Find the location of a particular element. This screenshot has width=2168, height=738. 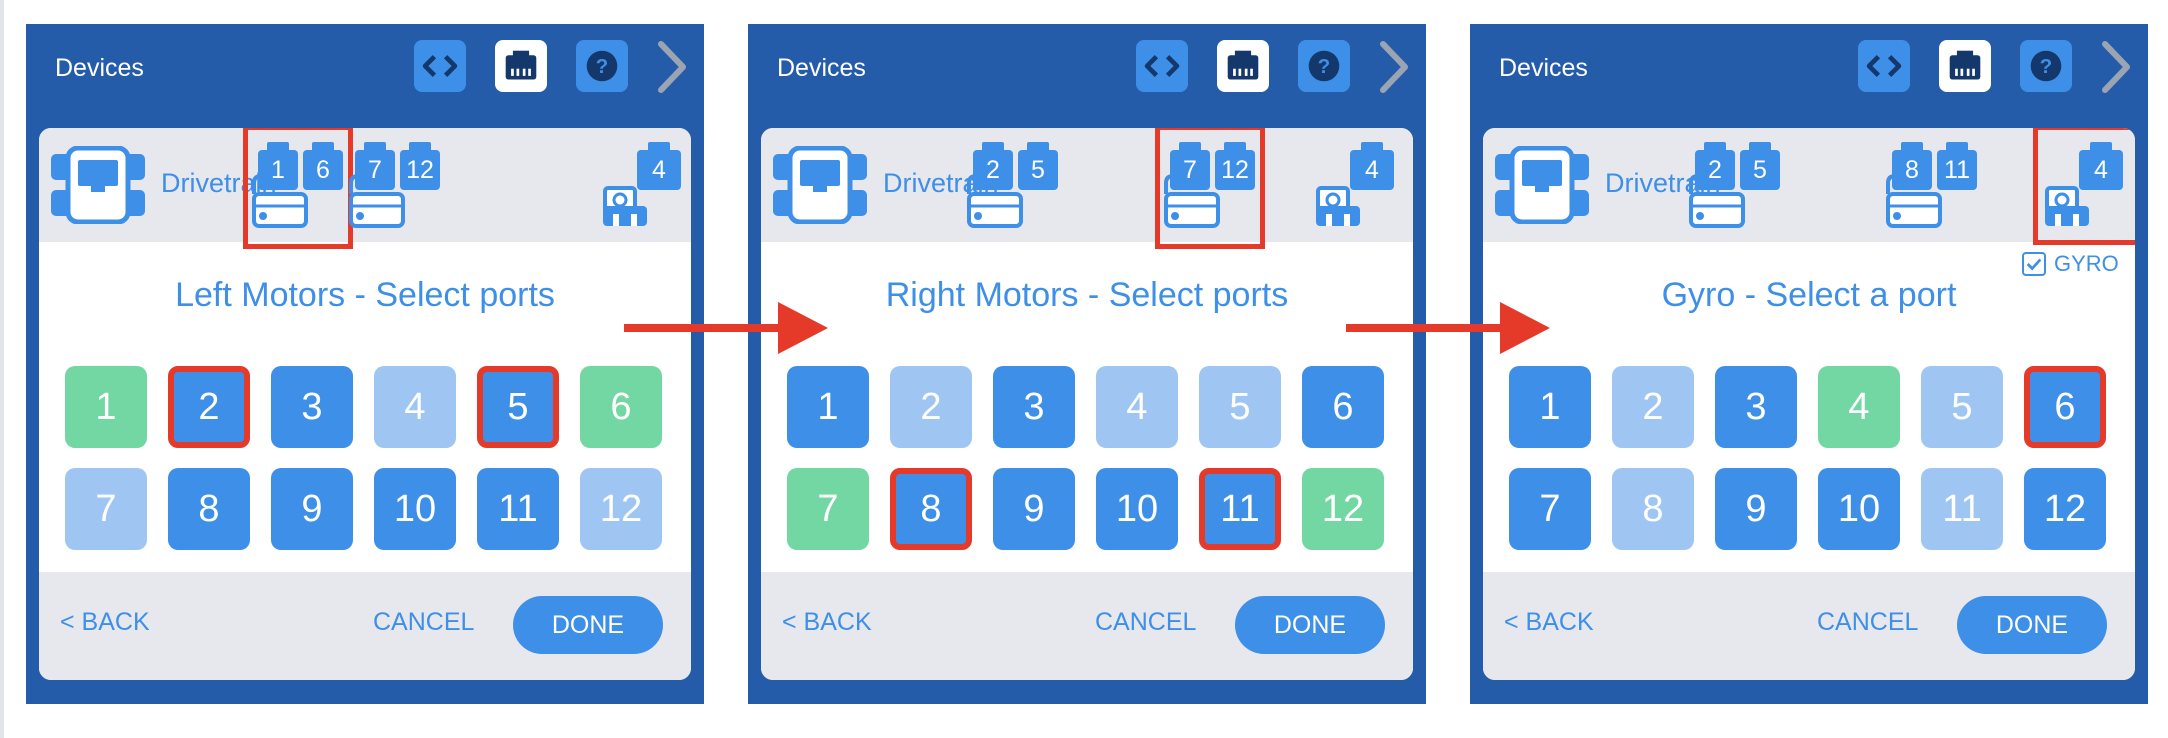

panel-footer: < BACK CANCEL DONE is located at coordinates (365, 626).